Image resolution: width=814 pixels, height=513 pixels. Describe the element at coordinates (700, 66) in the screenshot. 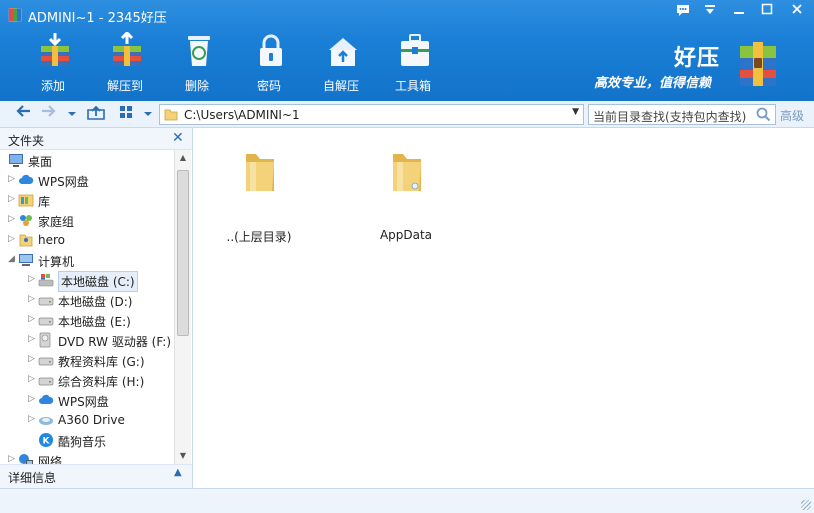

I see `brand-area: 好压 高效专业，值得信赖` at that location.